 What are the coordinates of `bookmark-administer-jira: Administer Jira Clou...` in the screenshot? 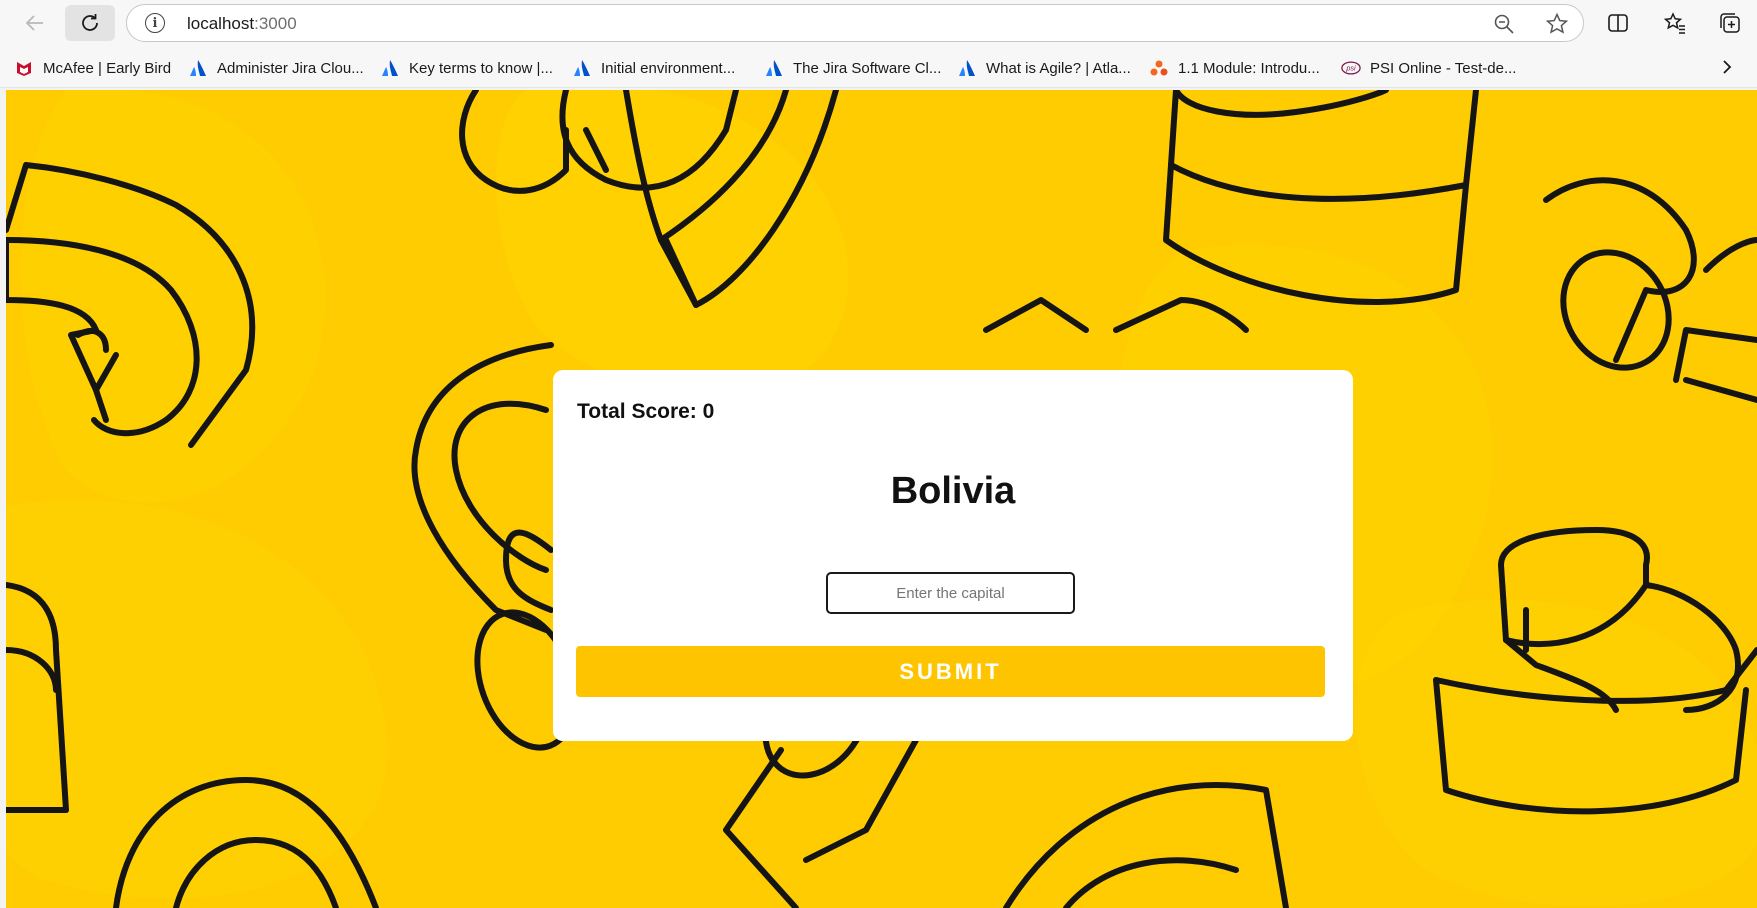 It's located at (276, 68).